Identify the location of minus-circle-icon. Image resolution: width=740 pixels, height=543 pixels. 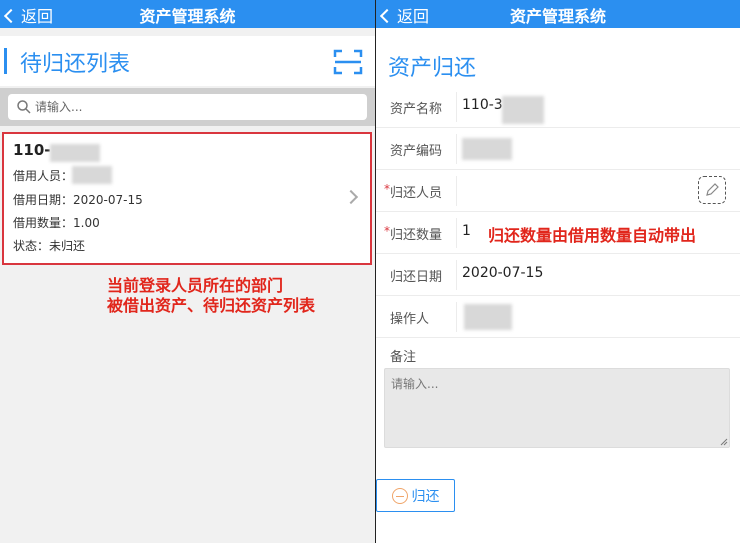
(399, 495).